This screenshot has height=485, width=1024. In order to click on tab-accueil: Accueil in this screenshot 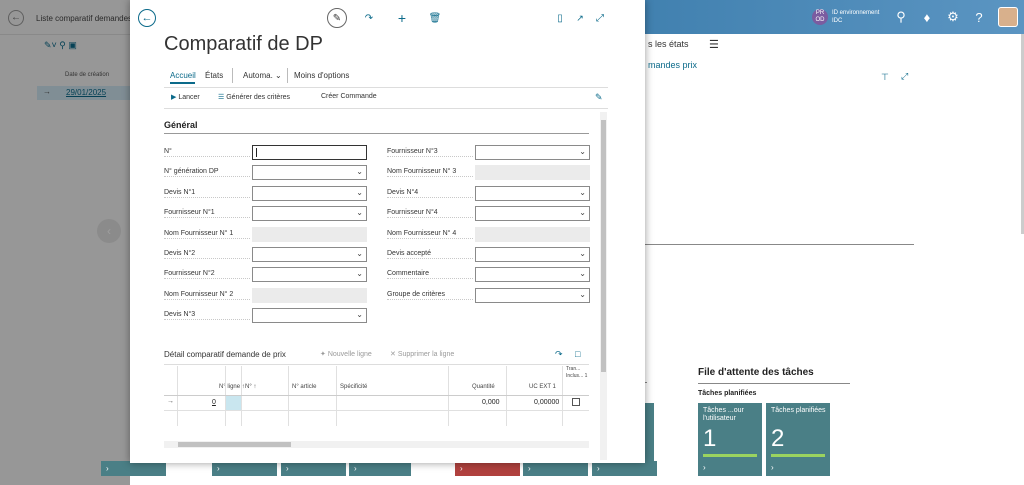, I will do `click(183, 75)`.